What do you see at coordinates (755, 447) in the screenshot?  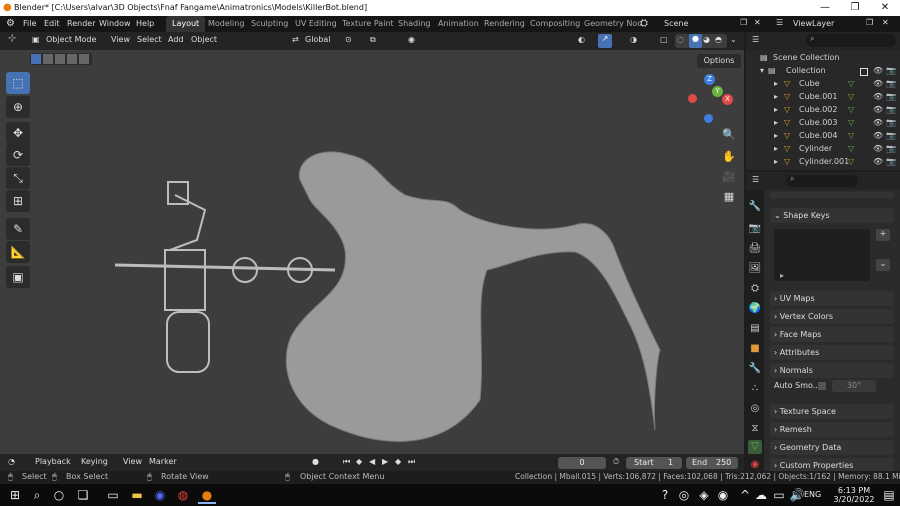 I see `mesh-data-tab-icon: ▽` at bounding box center [755, 447].